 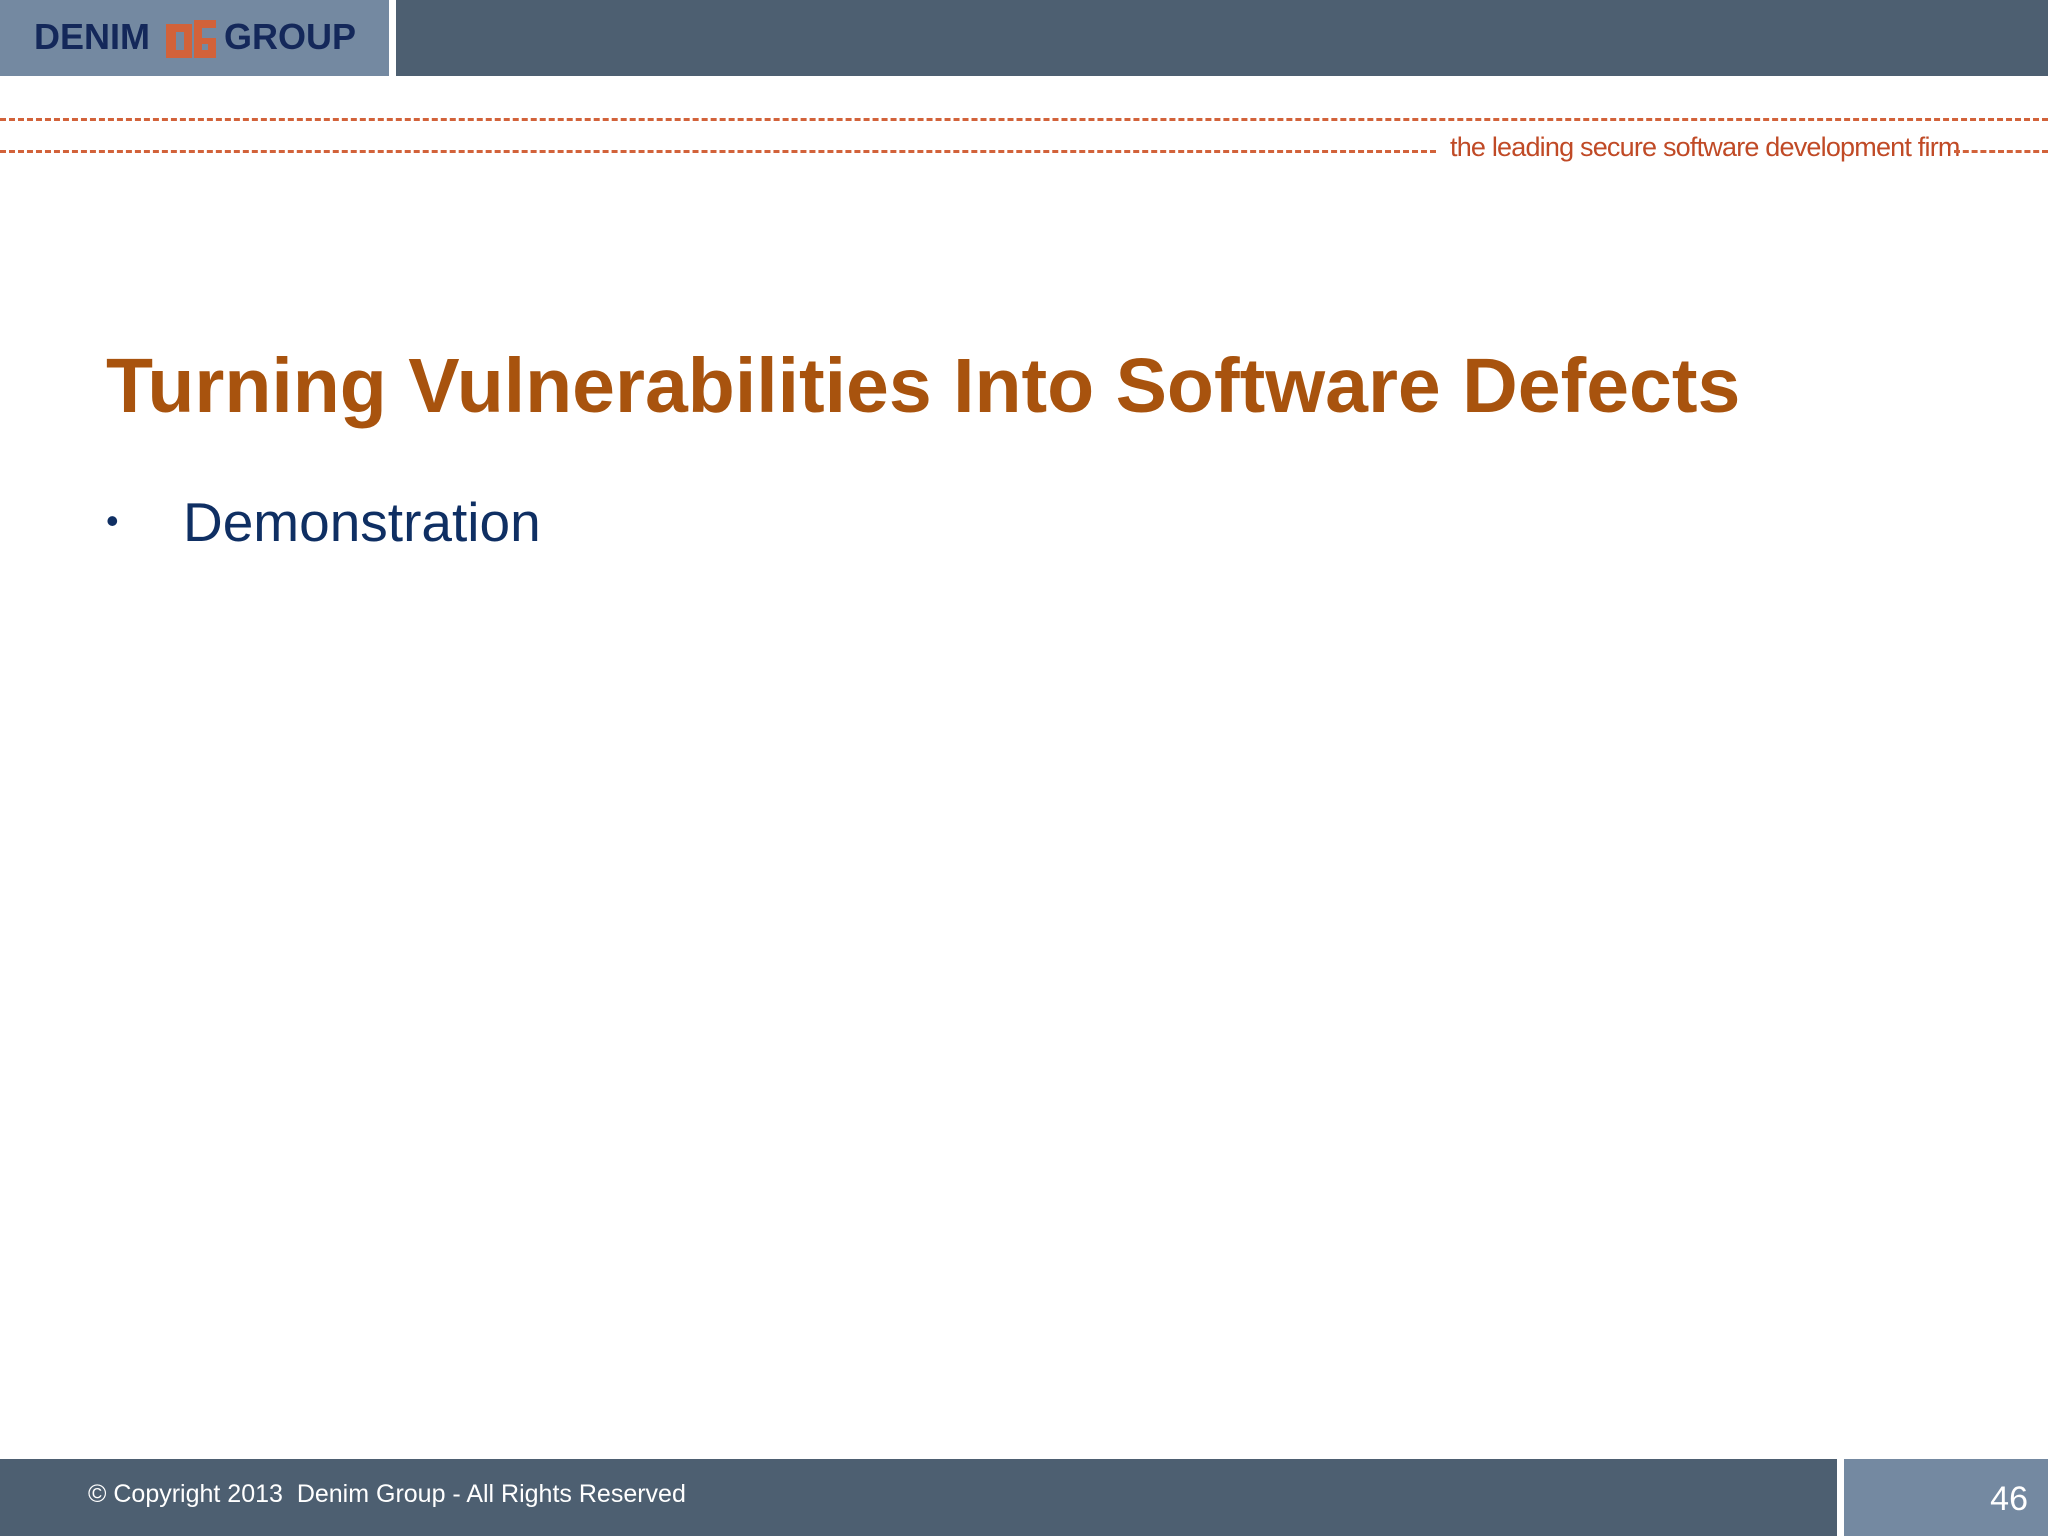 I want to click on logo-box: DENIM GROUP, so click(x=198, y=38).